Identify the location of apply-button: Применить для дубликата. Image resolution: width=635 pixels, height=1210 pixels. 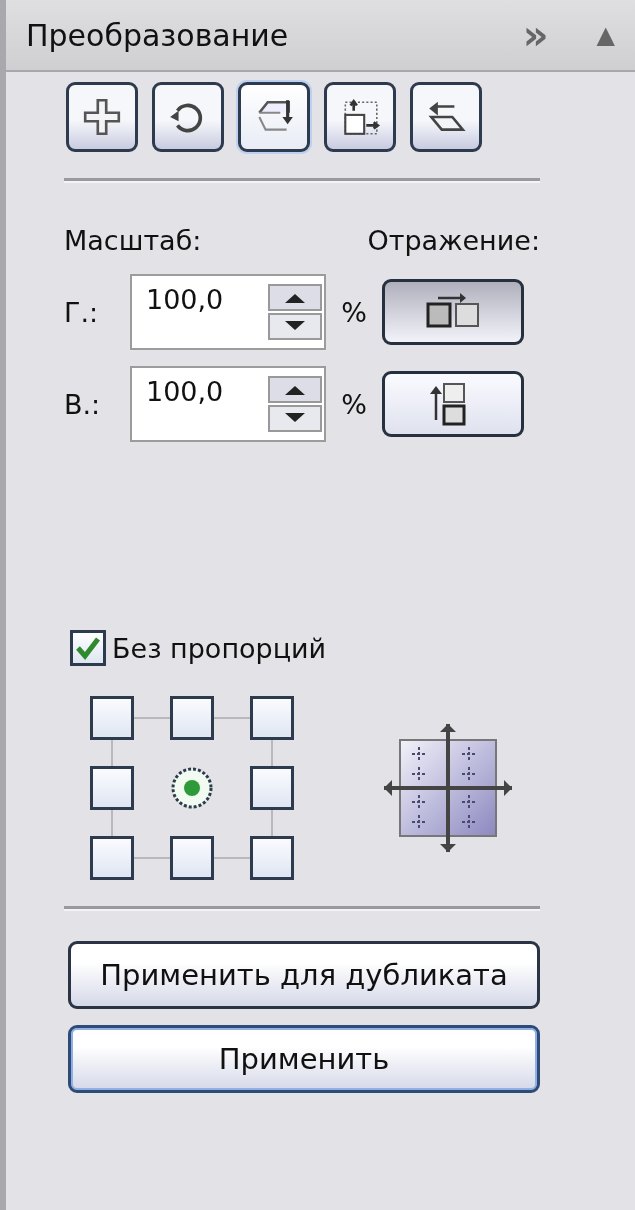
(304, 975).